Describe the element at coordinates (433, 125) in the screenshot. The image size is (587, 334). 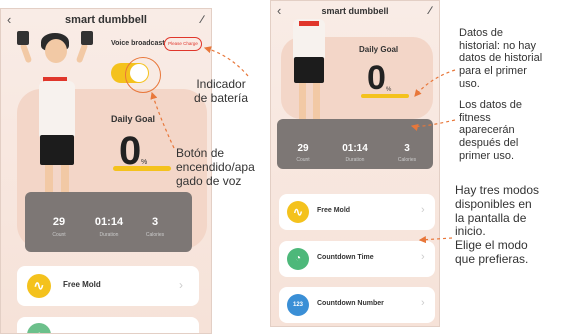
I see `arrow-fitness` at that location.